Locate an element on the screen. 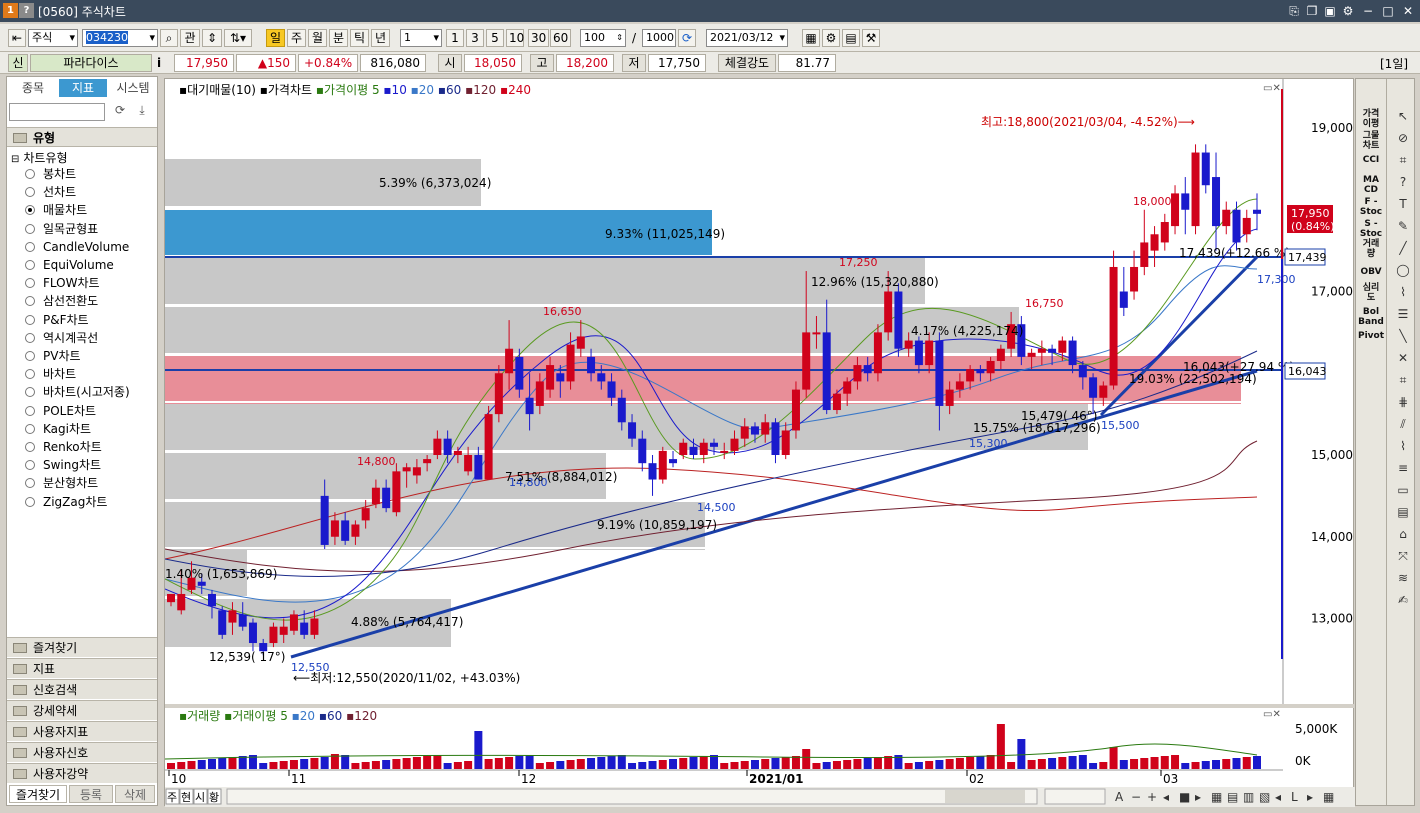  period-button: 분 is located at coordinates (338, 38).